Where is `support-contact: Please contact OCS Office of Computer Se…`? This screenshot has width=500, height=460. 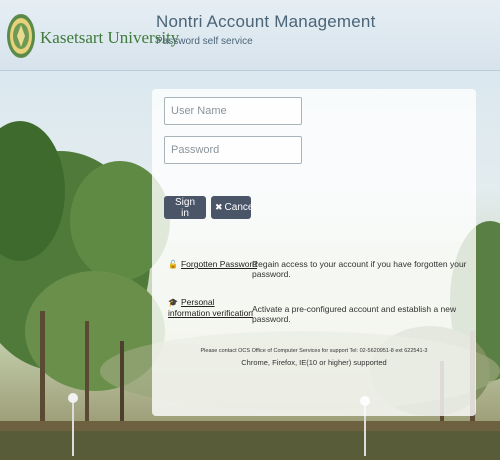 support-contact: Please contact OCS Office of Computer Se… is located at coordinates (314, 351).